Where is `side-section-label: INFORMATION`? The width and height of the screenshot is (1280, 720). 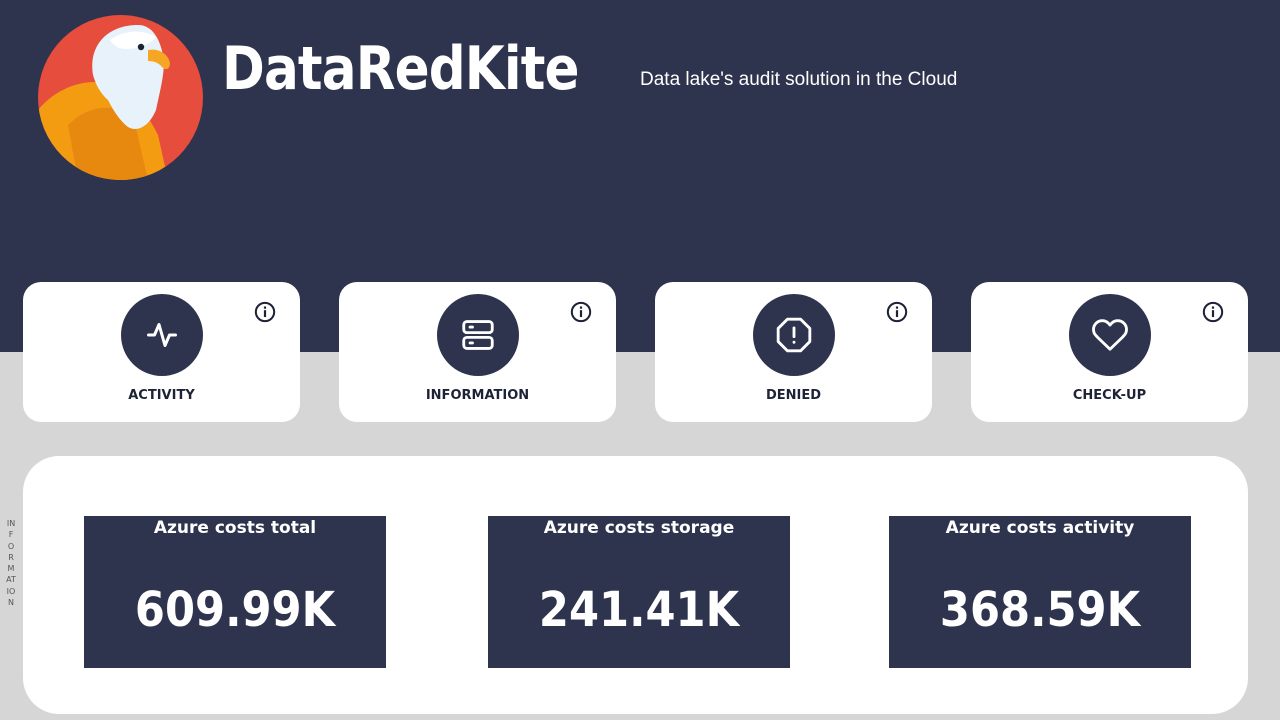 side-section-label: INFORMATION is located at coordinates (11, 563).